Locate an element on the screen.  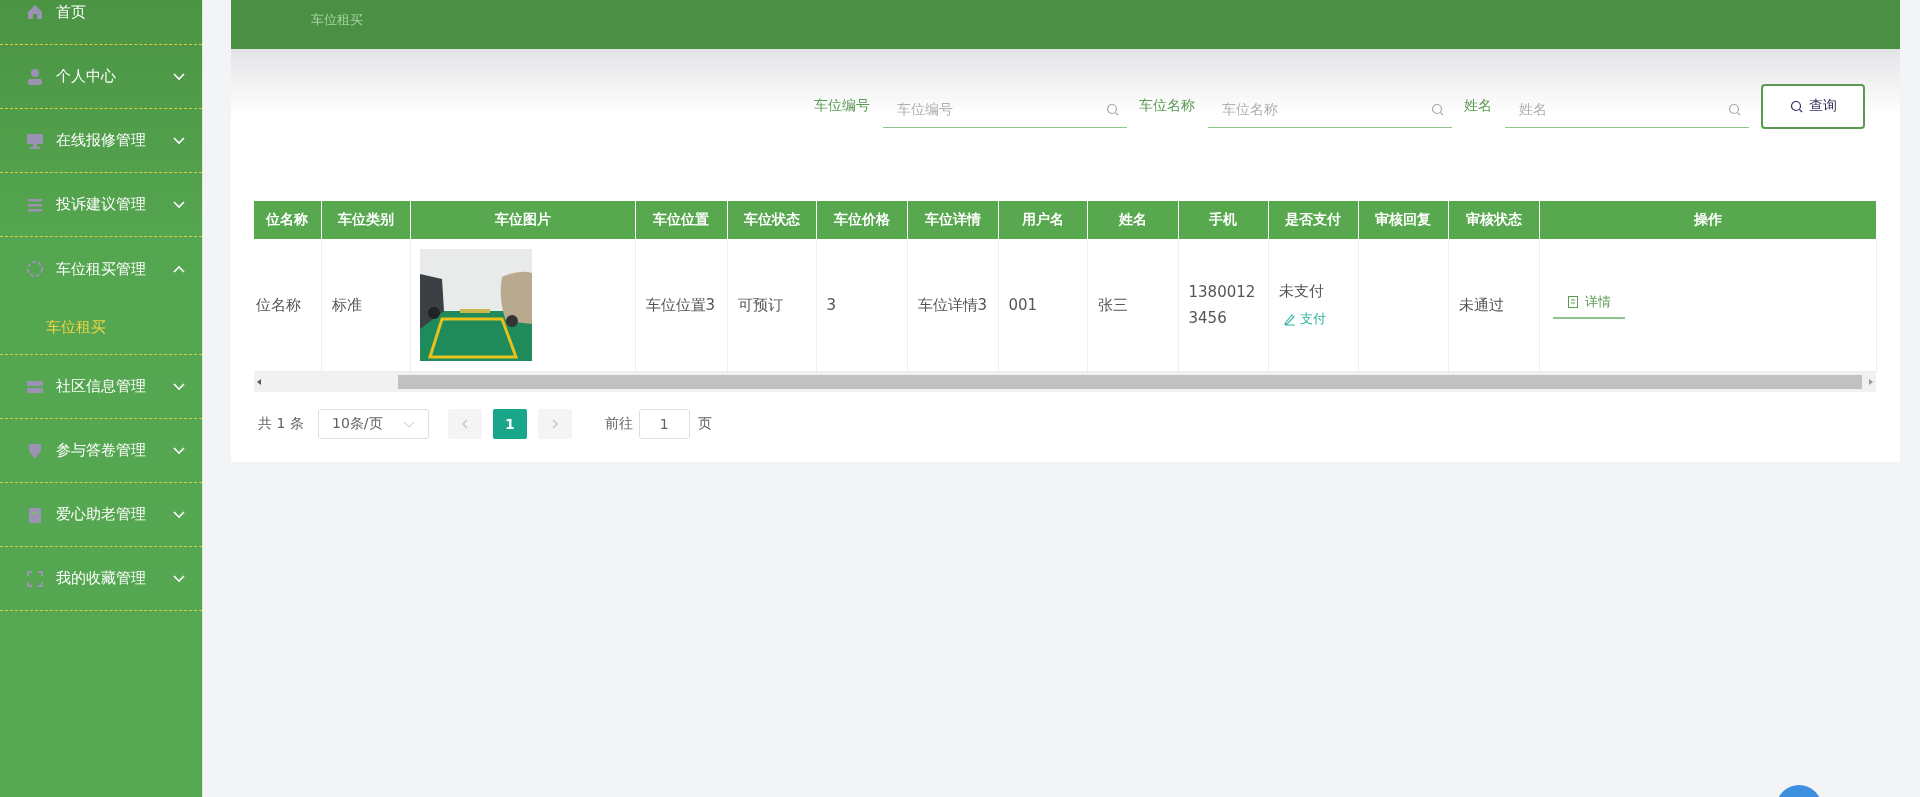
page-button: 1 is located at coordinates (509, 424).